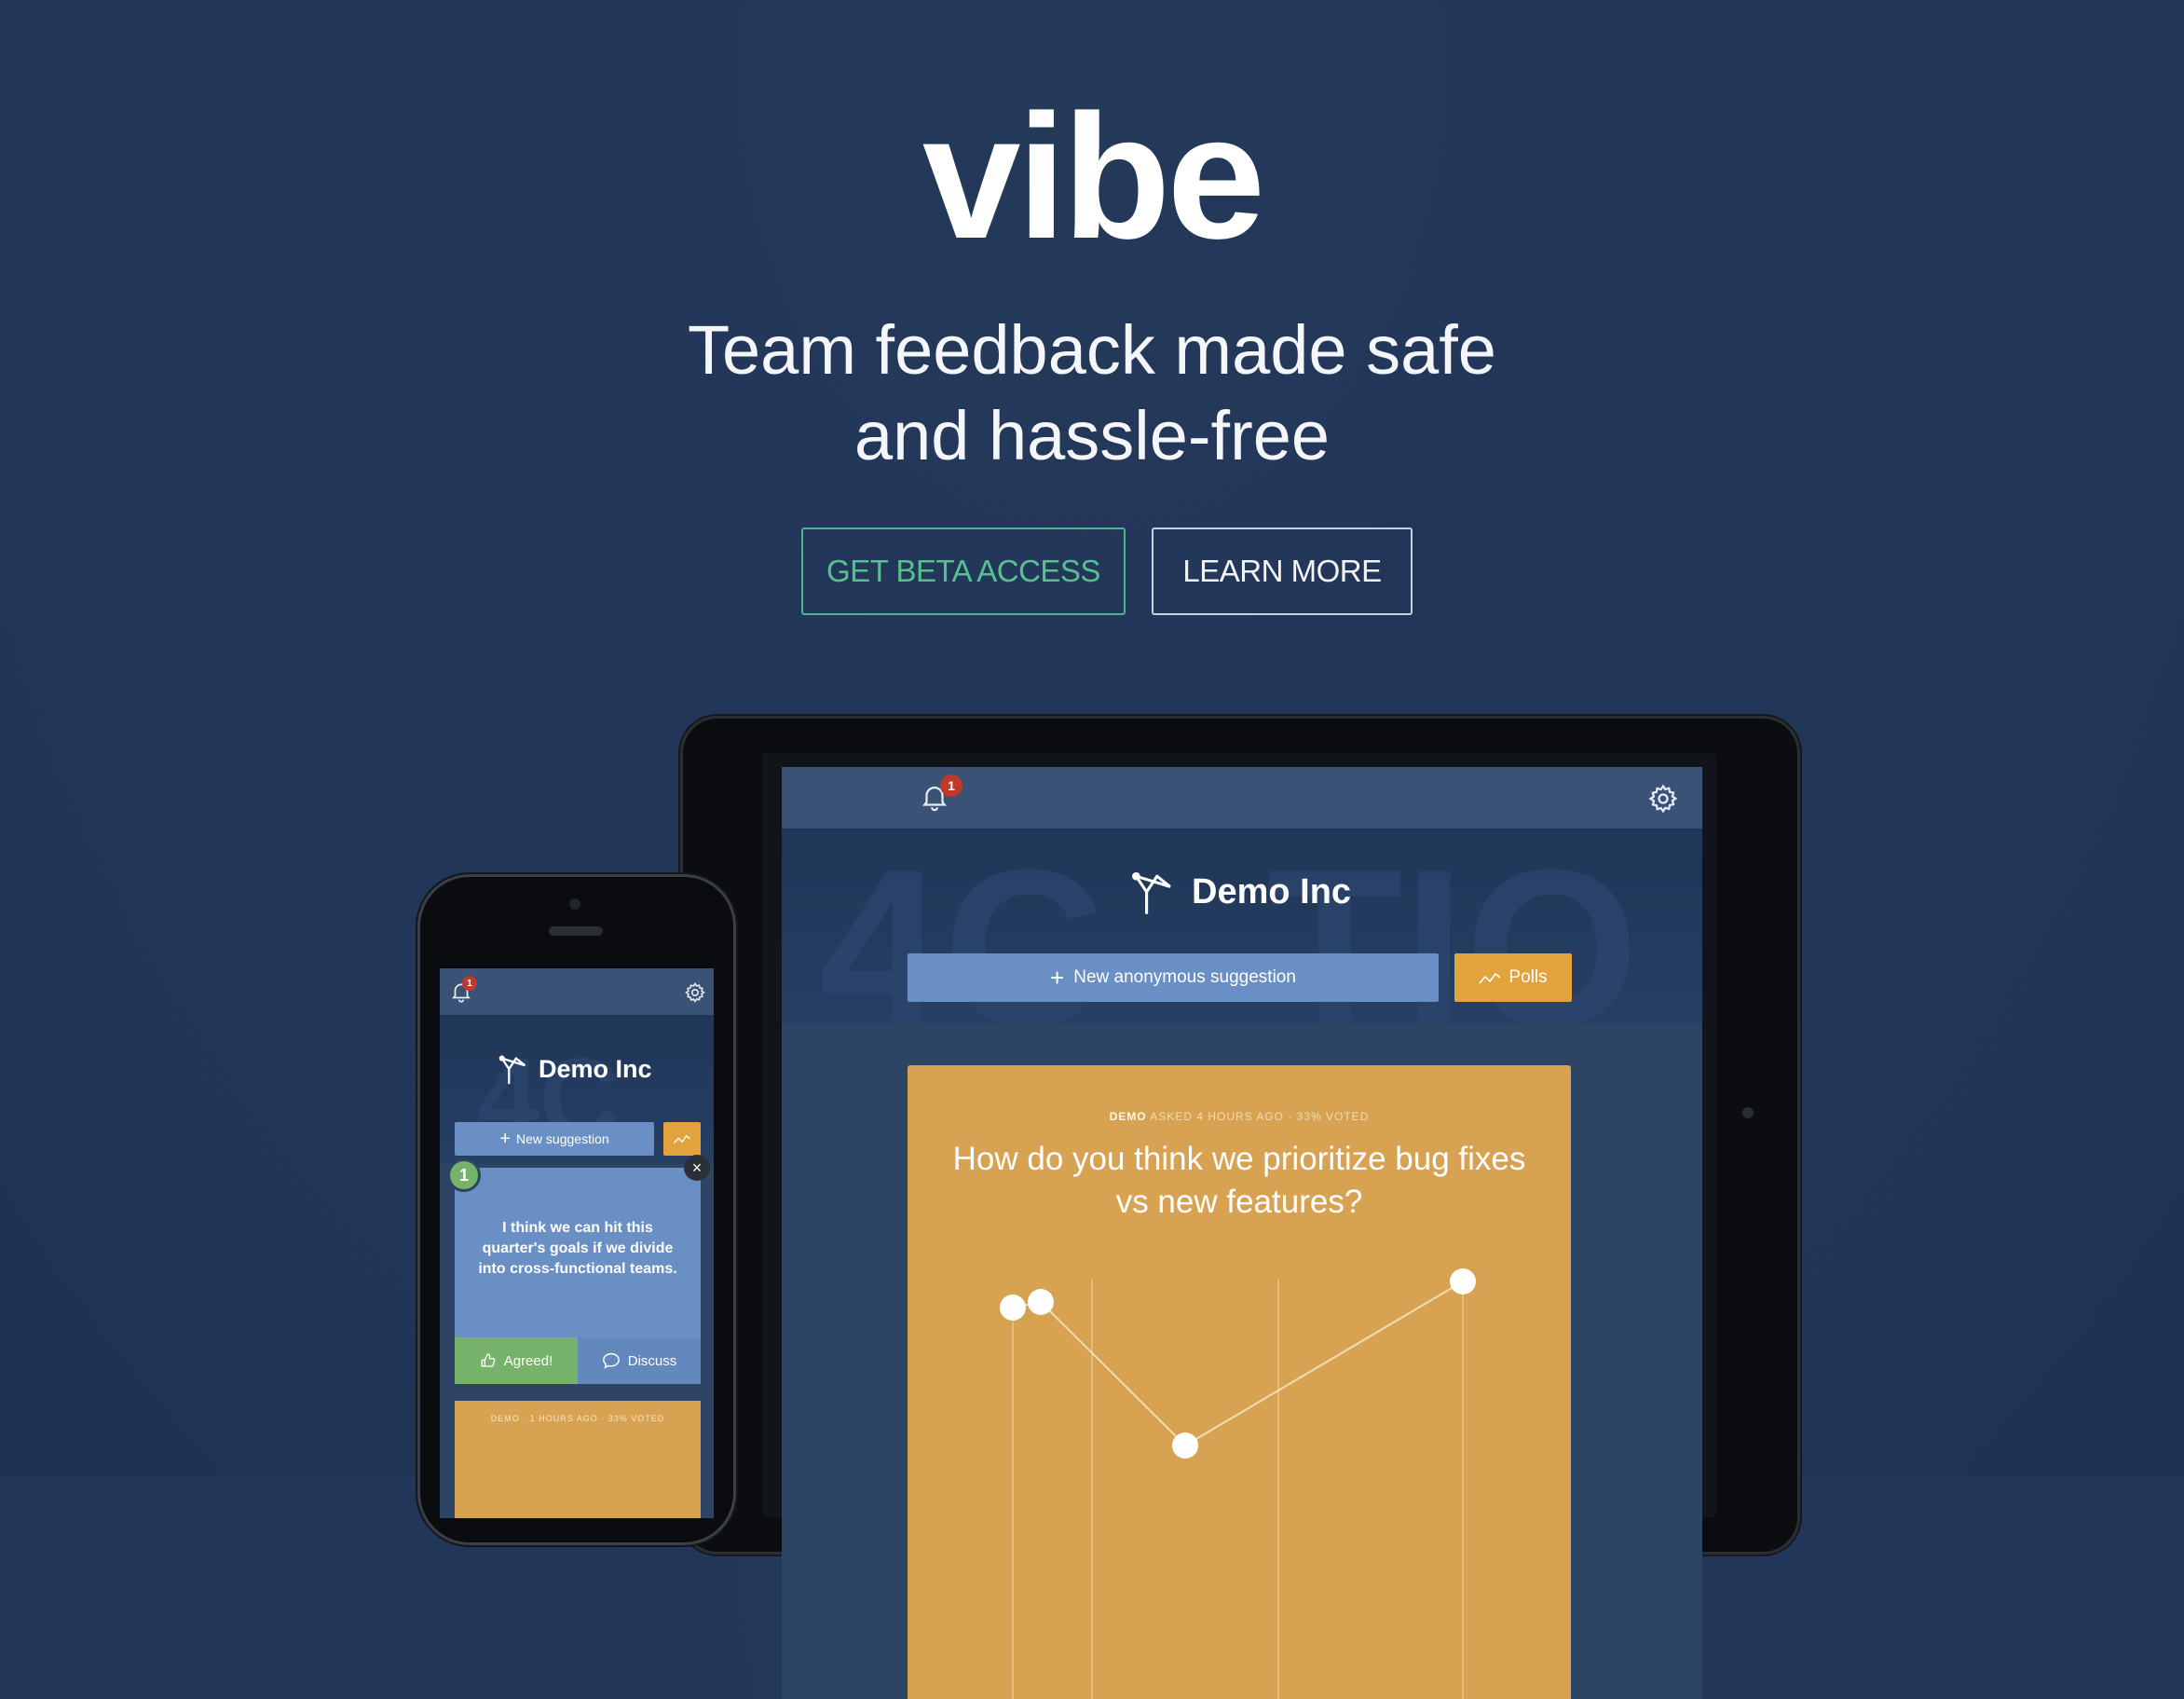  I want to click on tagline: Team feedback made safe and hassle-free, so click(1092, 393).